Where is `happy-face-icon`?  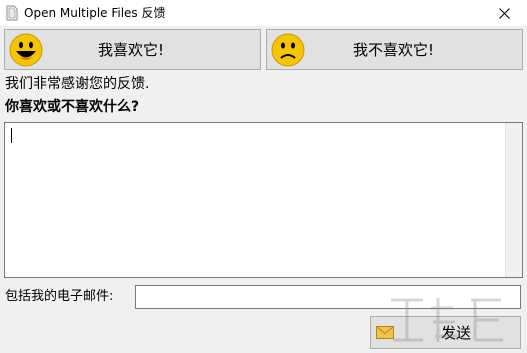 happy-face-icon is located at coordinates (26, 50).